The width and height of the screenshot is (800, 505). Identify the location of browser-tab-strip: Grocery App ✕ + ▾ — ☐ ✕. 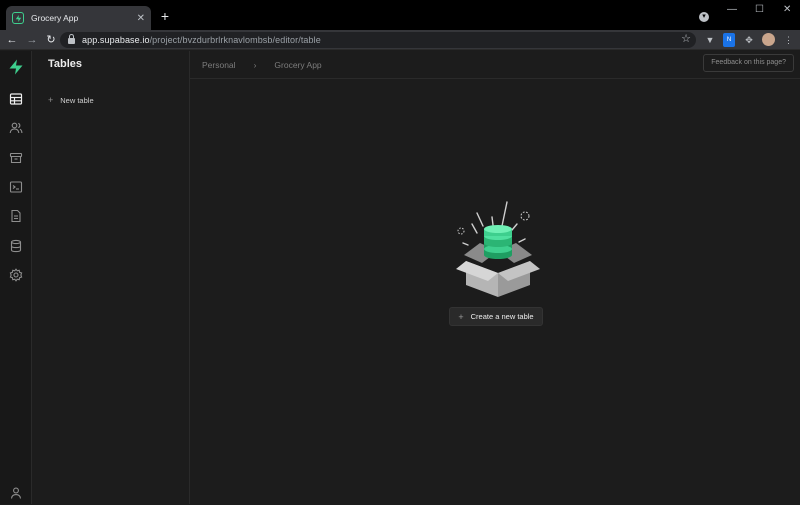
(400, 15).